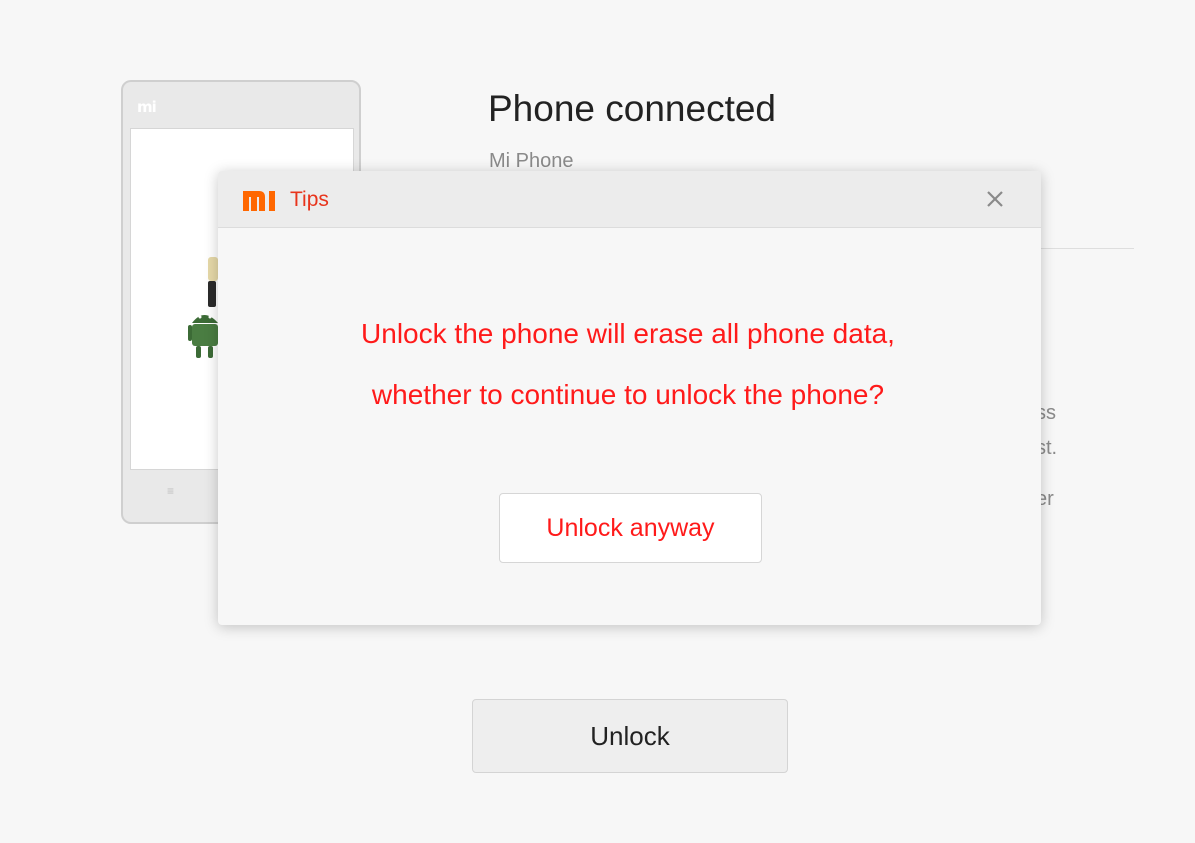 The height and width of the screenshot is (843, 1195). I want to click on phone-menu-key-icon: ≡, so click(171, 491).